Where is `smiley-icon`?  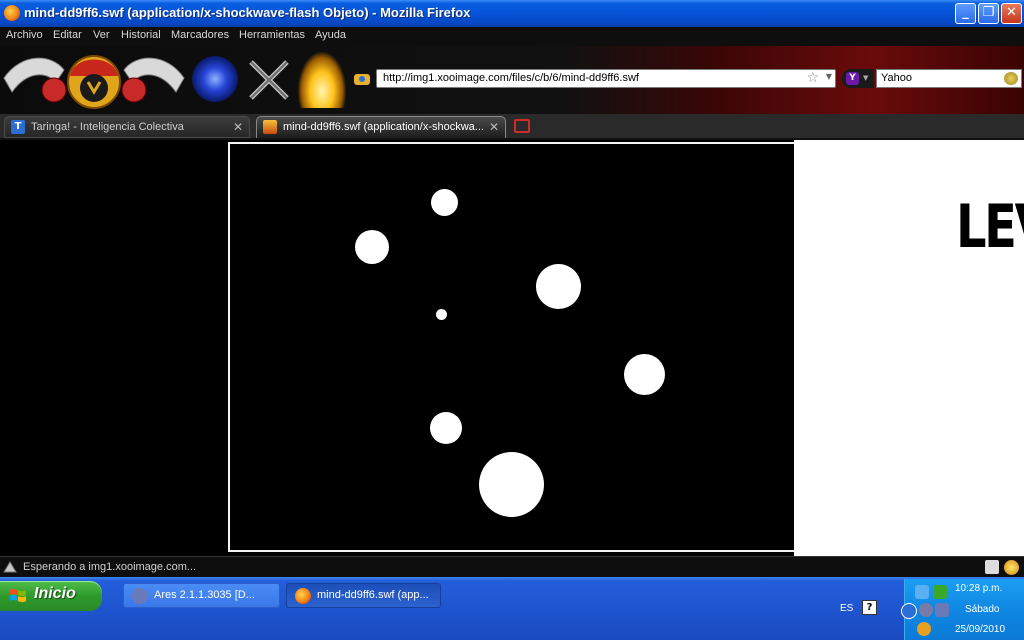 smiley-icon is located at coordinates (1011, 567).